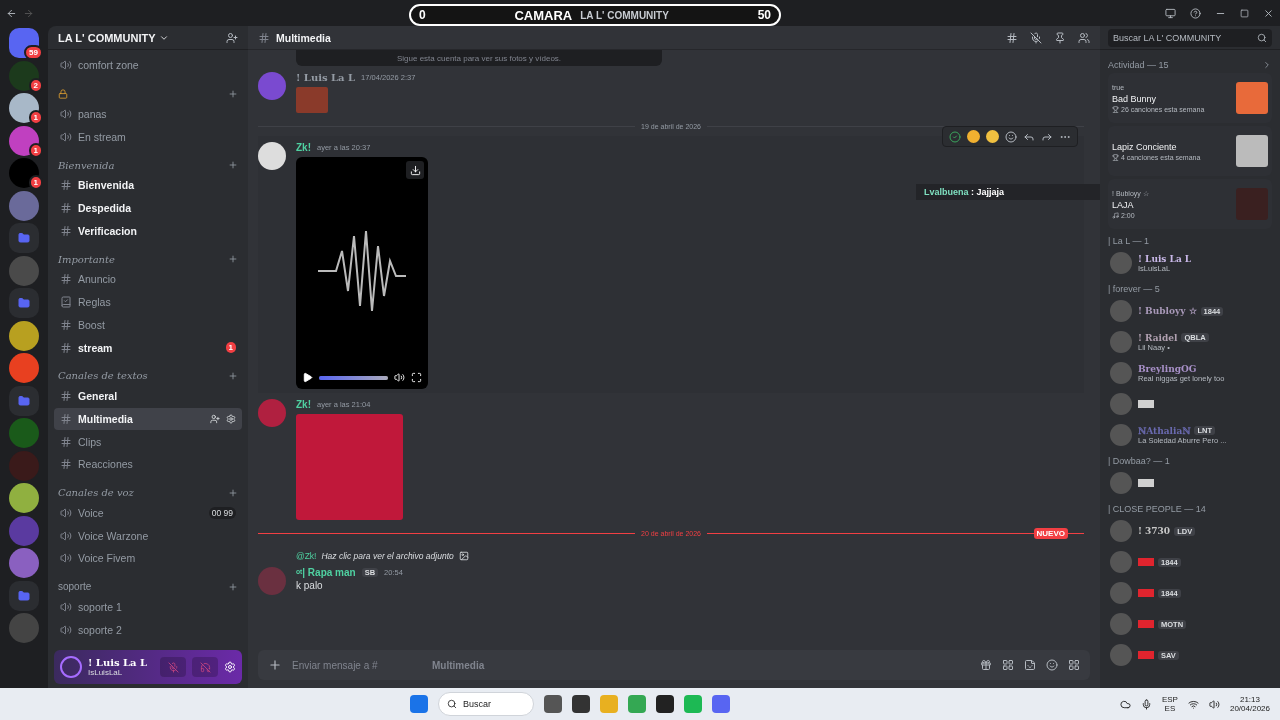 The image size is (1280, 720). Describe the element at coordinates (357, 665) in the screenshot. I see `message-input: Enviar mensaje a #` at that location.